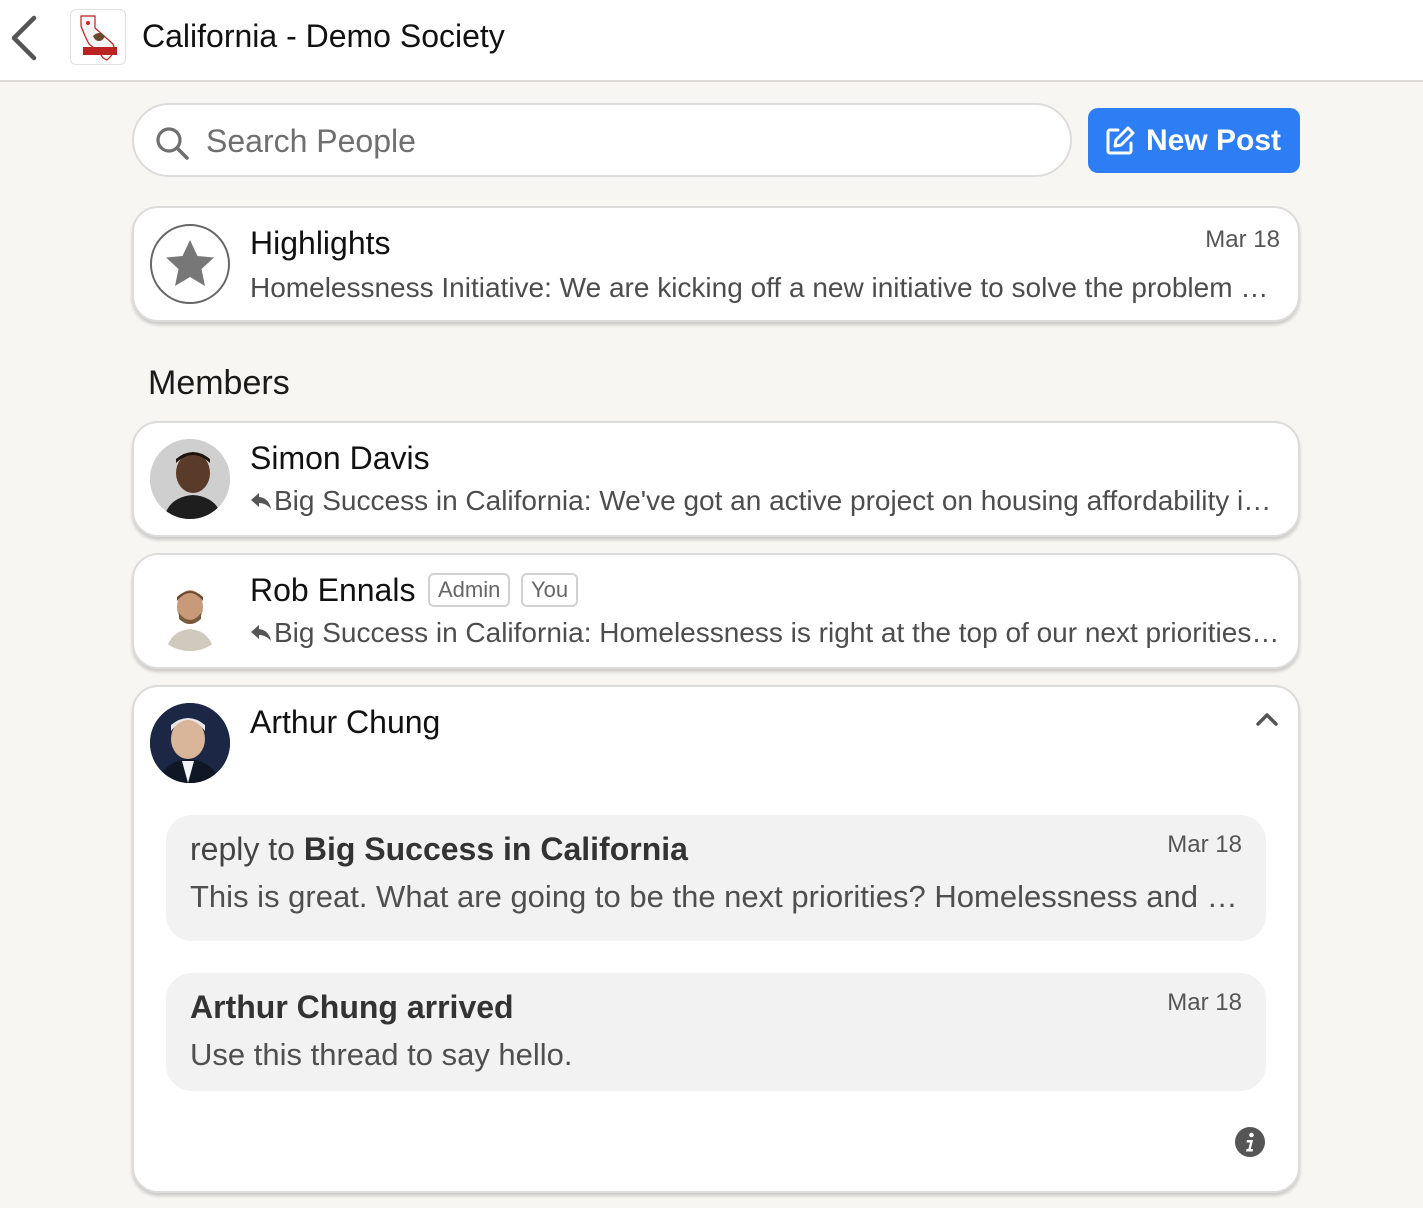  What do you see at coordinates (550, 590) in the screenshot?
I see `you-badge: You` at bounding box center [550, 590].